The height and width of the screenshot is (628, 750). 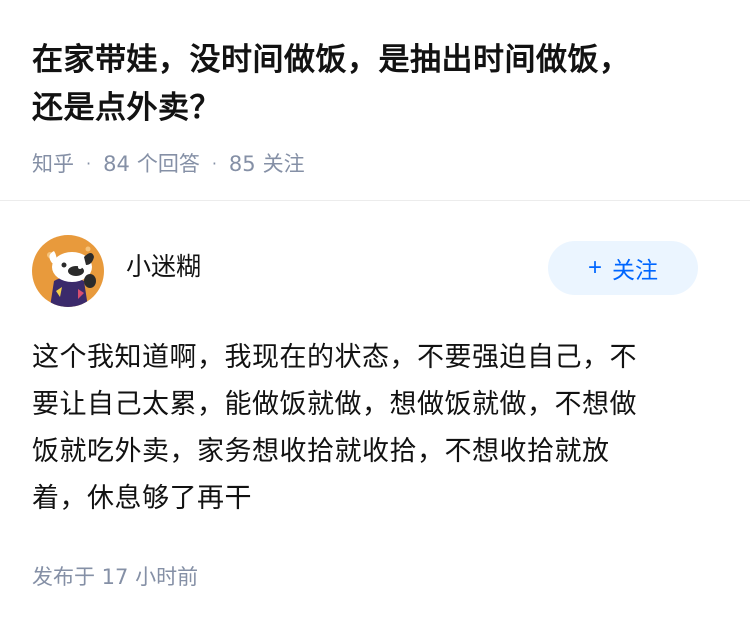 What do you see at coordinates (116, 164) in the screenshot?
I see `answer-count: 84` at bounding box center [116, 164].